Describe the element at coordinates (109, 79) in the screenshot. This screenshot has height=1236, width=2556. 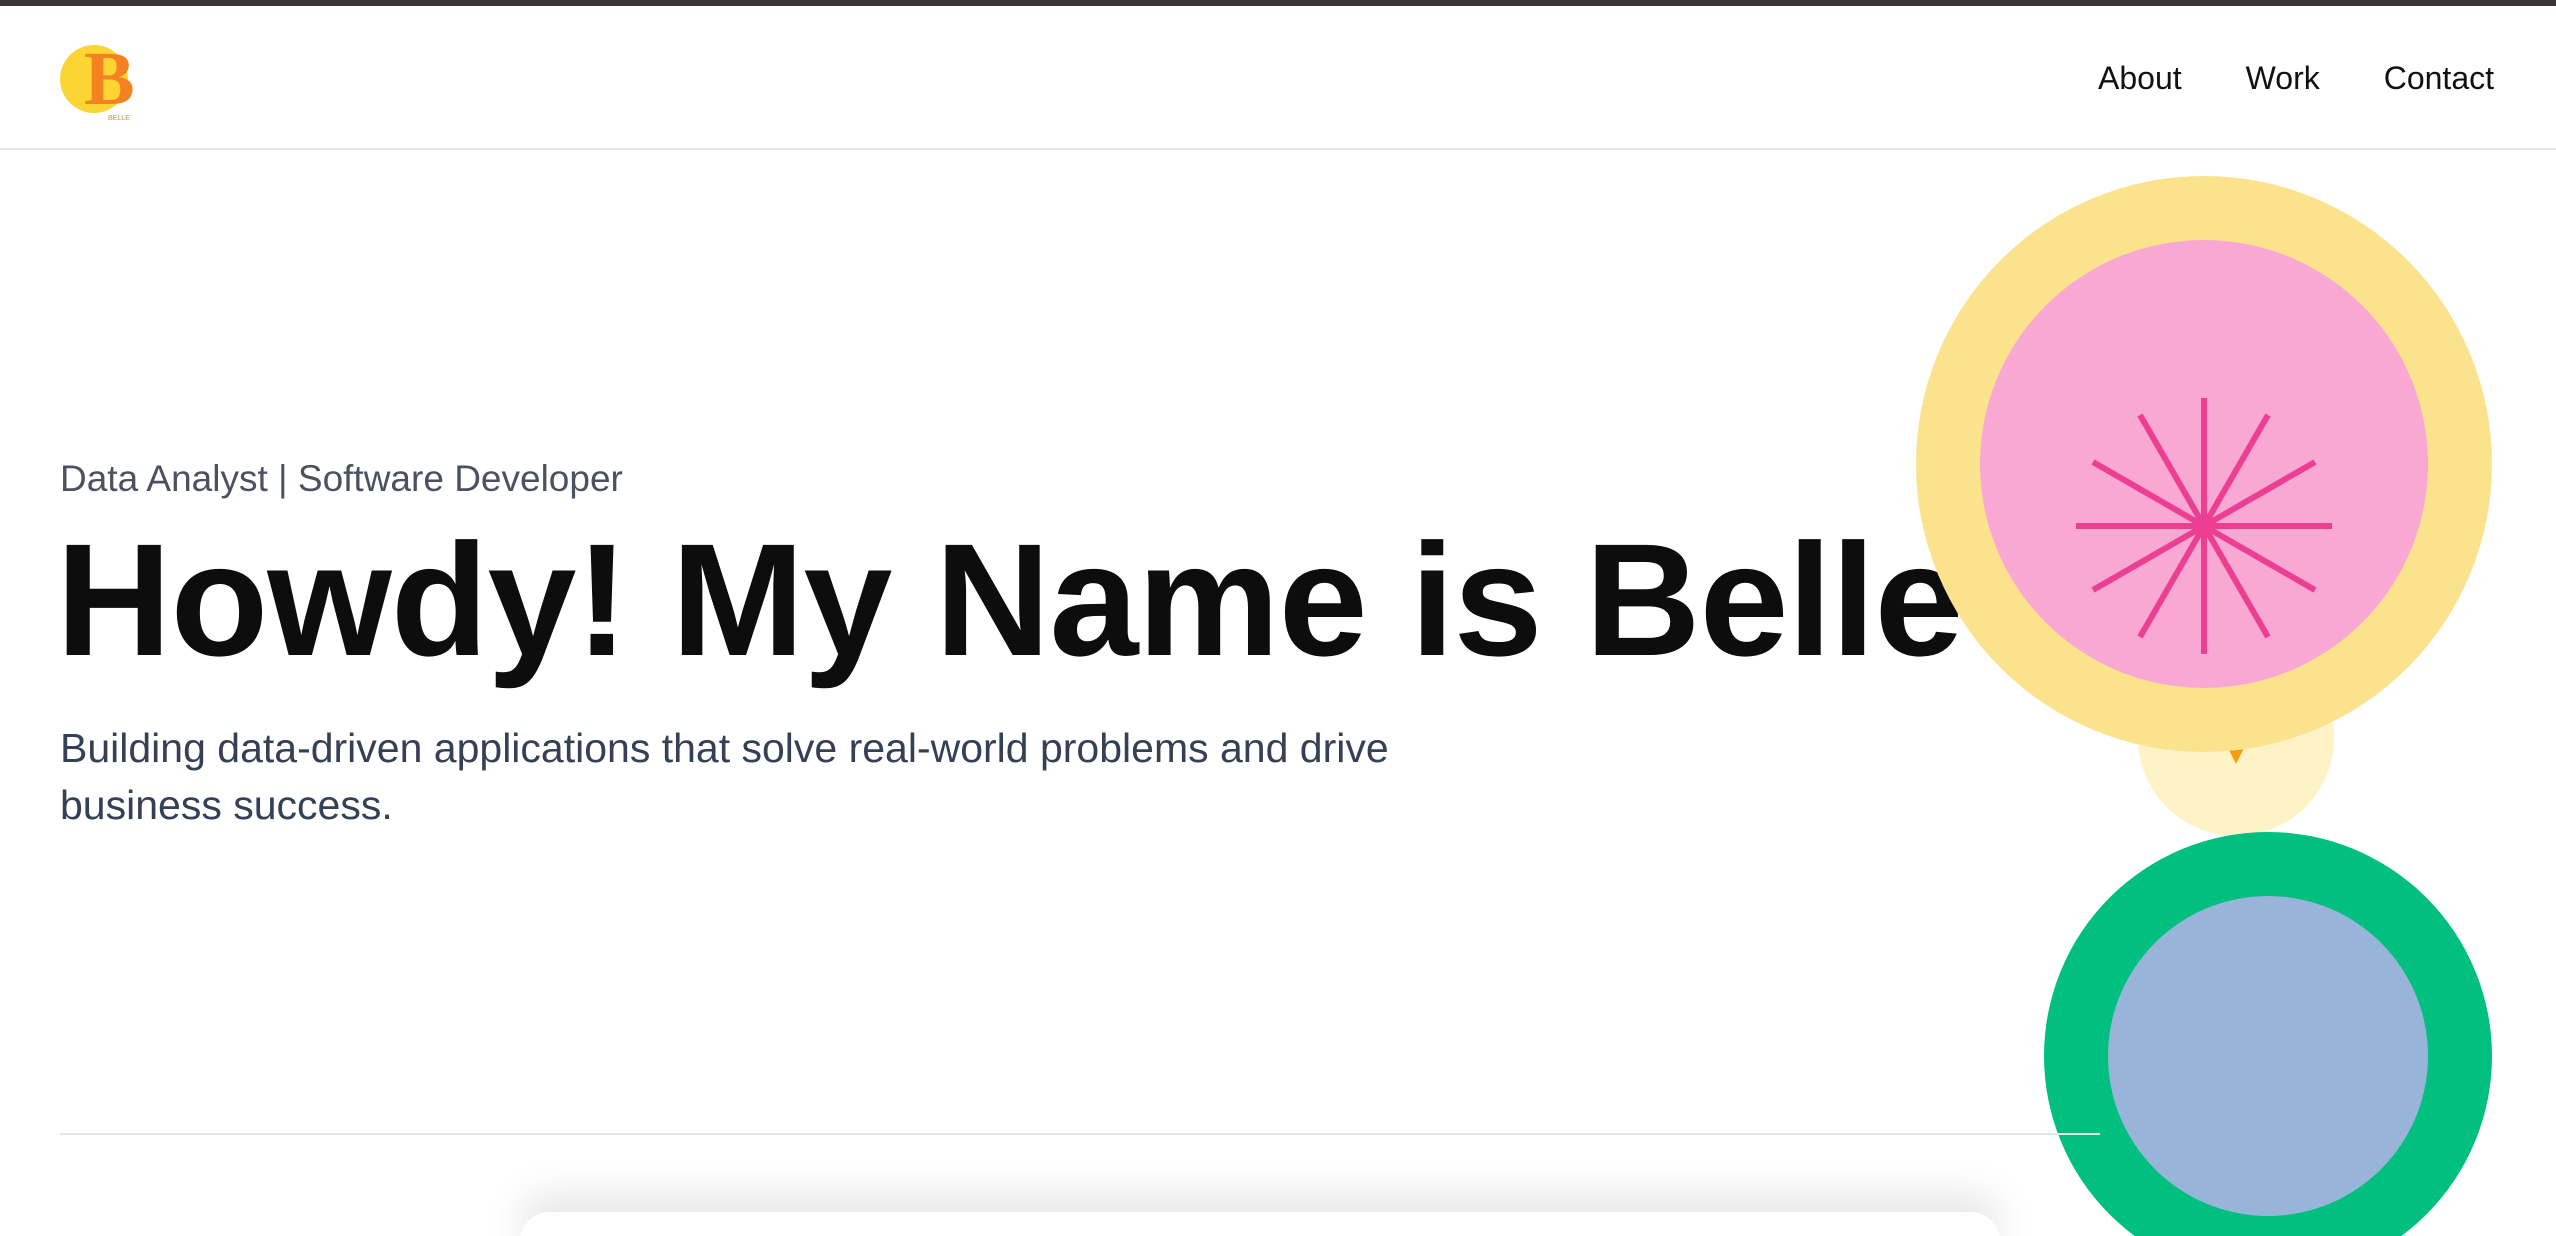
I see `logo-letter: B` at that location.